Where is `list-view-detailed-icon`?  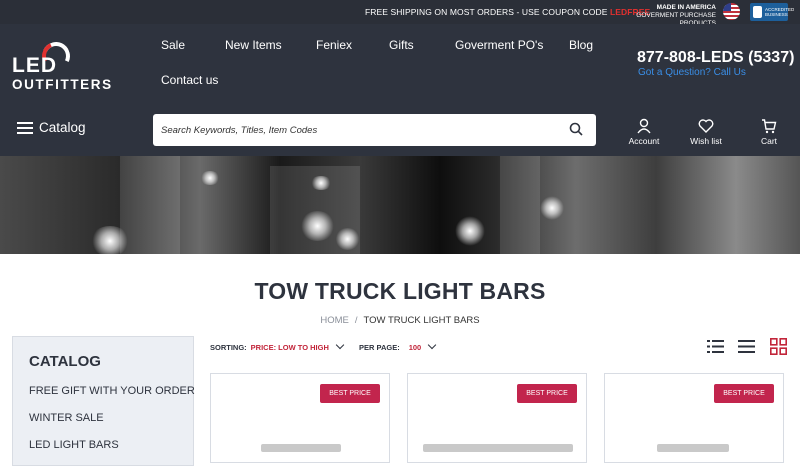 list-view-detailed-icon is located at coordinates (715, 346).